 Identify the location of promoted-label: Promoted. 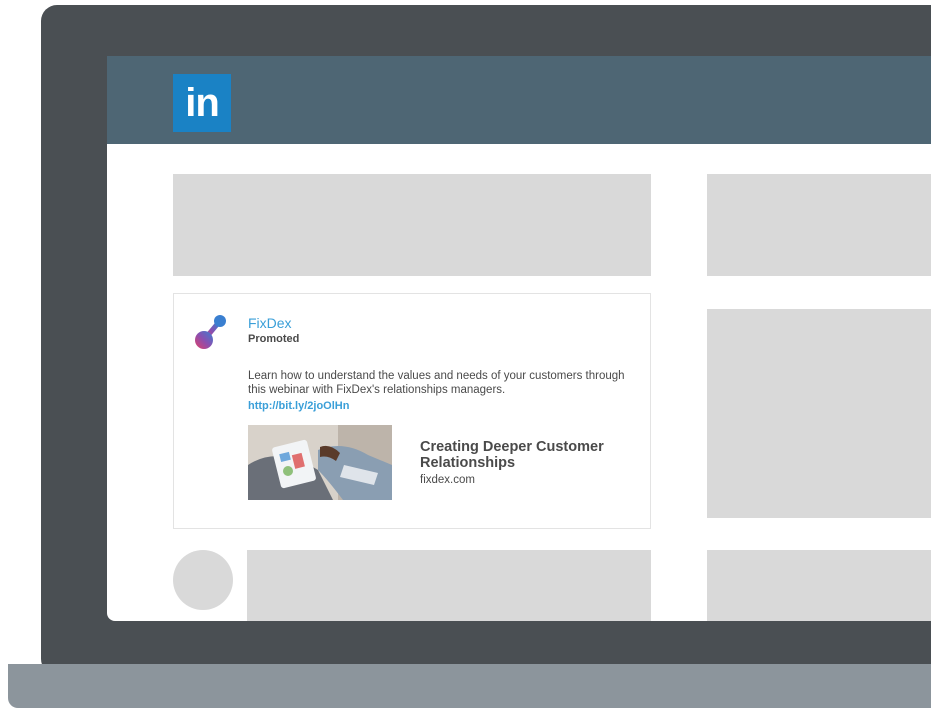
(274, 339).